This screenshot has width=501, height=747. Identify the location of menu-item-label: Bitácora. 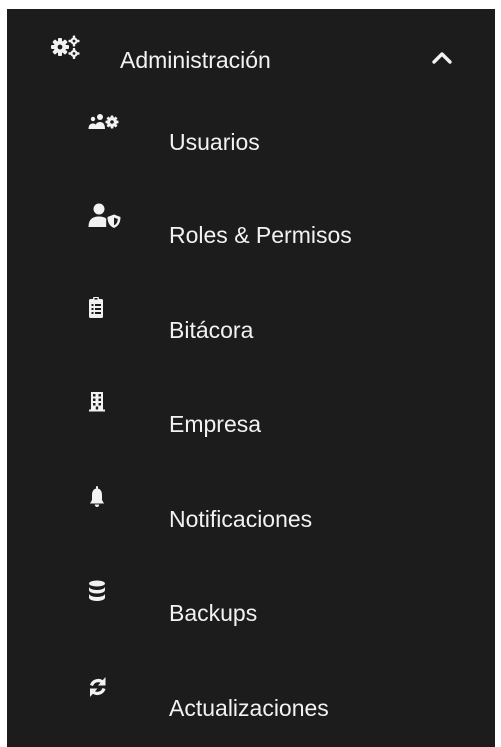
(211, 330).